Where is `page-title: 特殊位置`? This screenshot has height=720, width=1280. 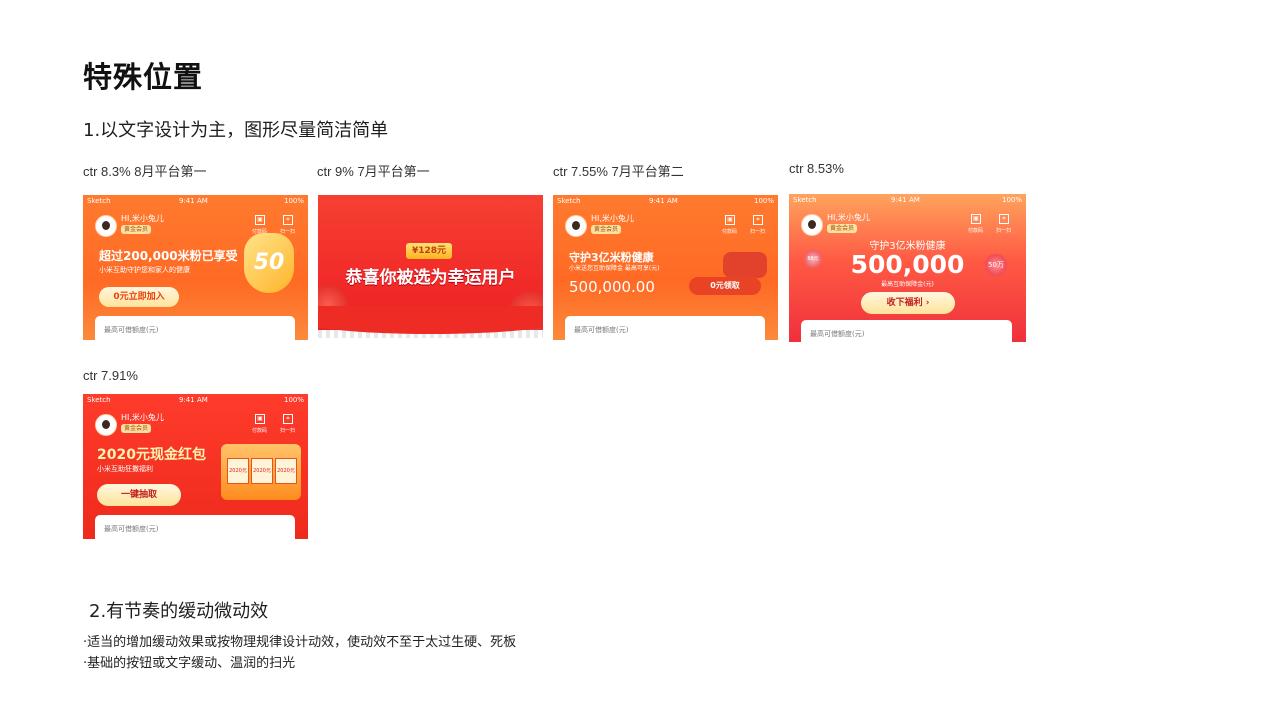 page-title: 特殊位置 is located at coordinates (143, 77).